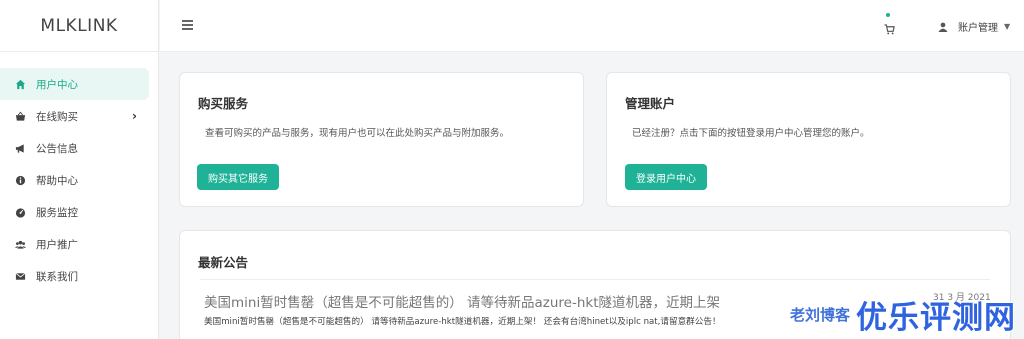 This screenshot has height=339, width=1024. Describe the element at coordinates (819, 315) in the screenshot. I see `watermark-small-text: 老刘博客` at that location.